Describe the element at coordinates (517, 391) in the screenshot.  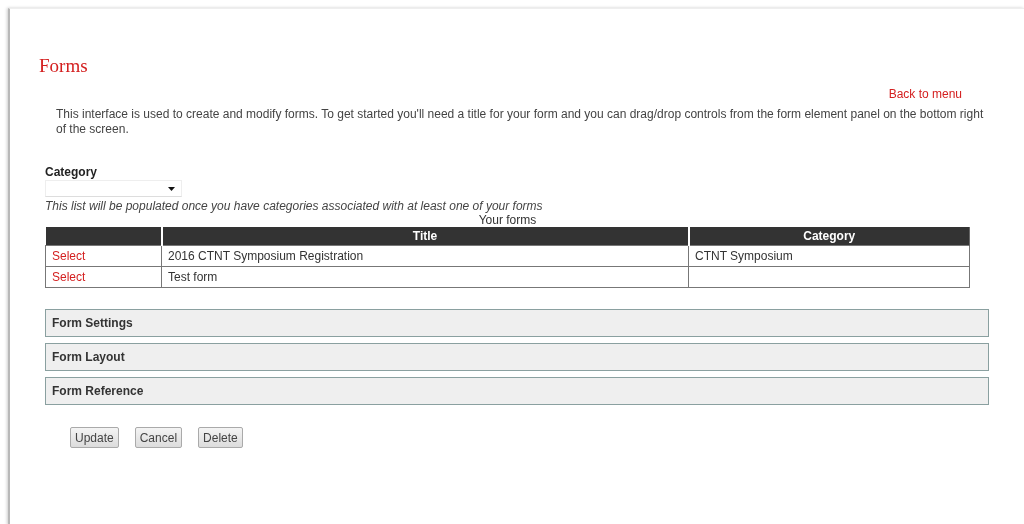
I see `collapsible-panel-header: Form Reference` at that location.